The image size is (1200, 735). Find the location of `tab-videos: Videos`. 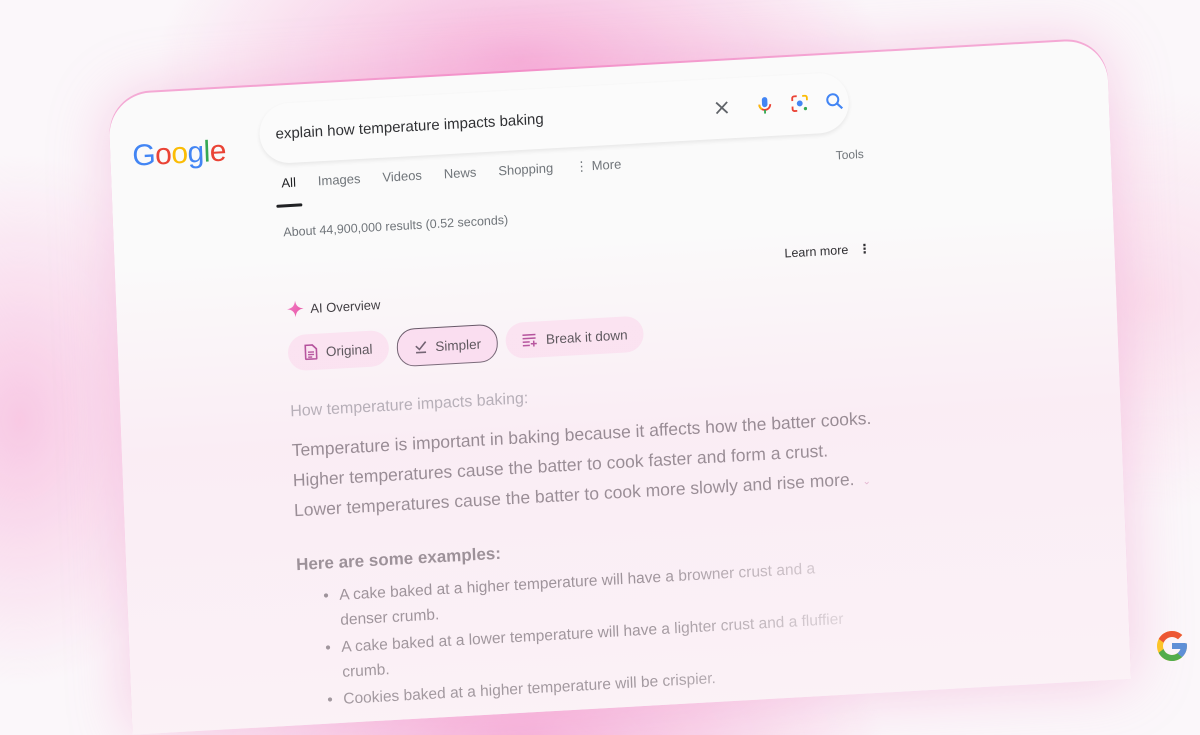

tab-videos: Videos is located at coordinates (402, 183).